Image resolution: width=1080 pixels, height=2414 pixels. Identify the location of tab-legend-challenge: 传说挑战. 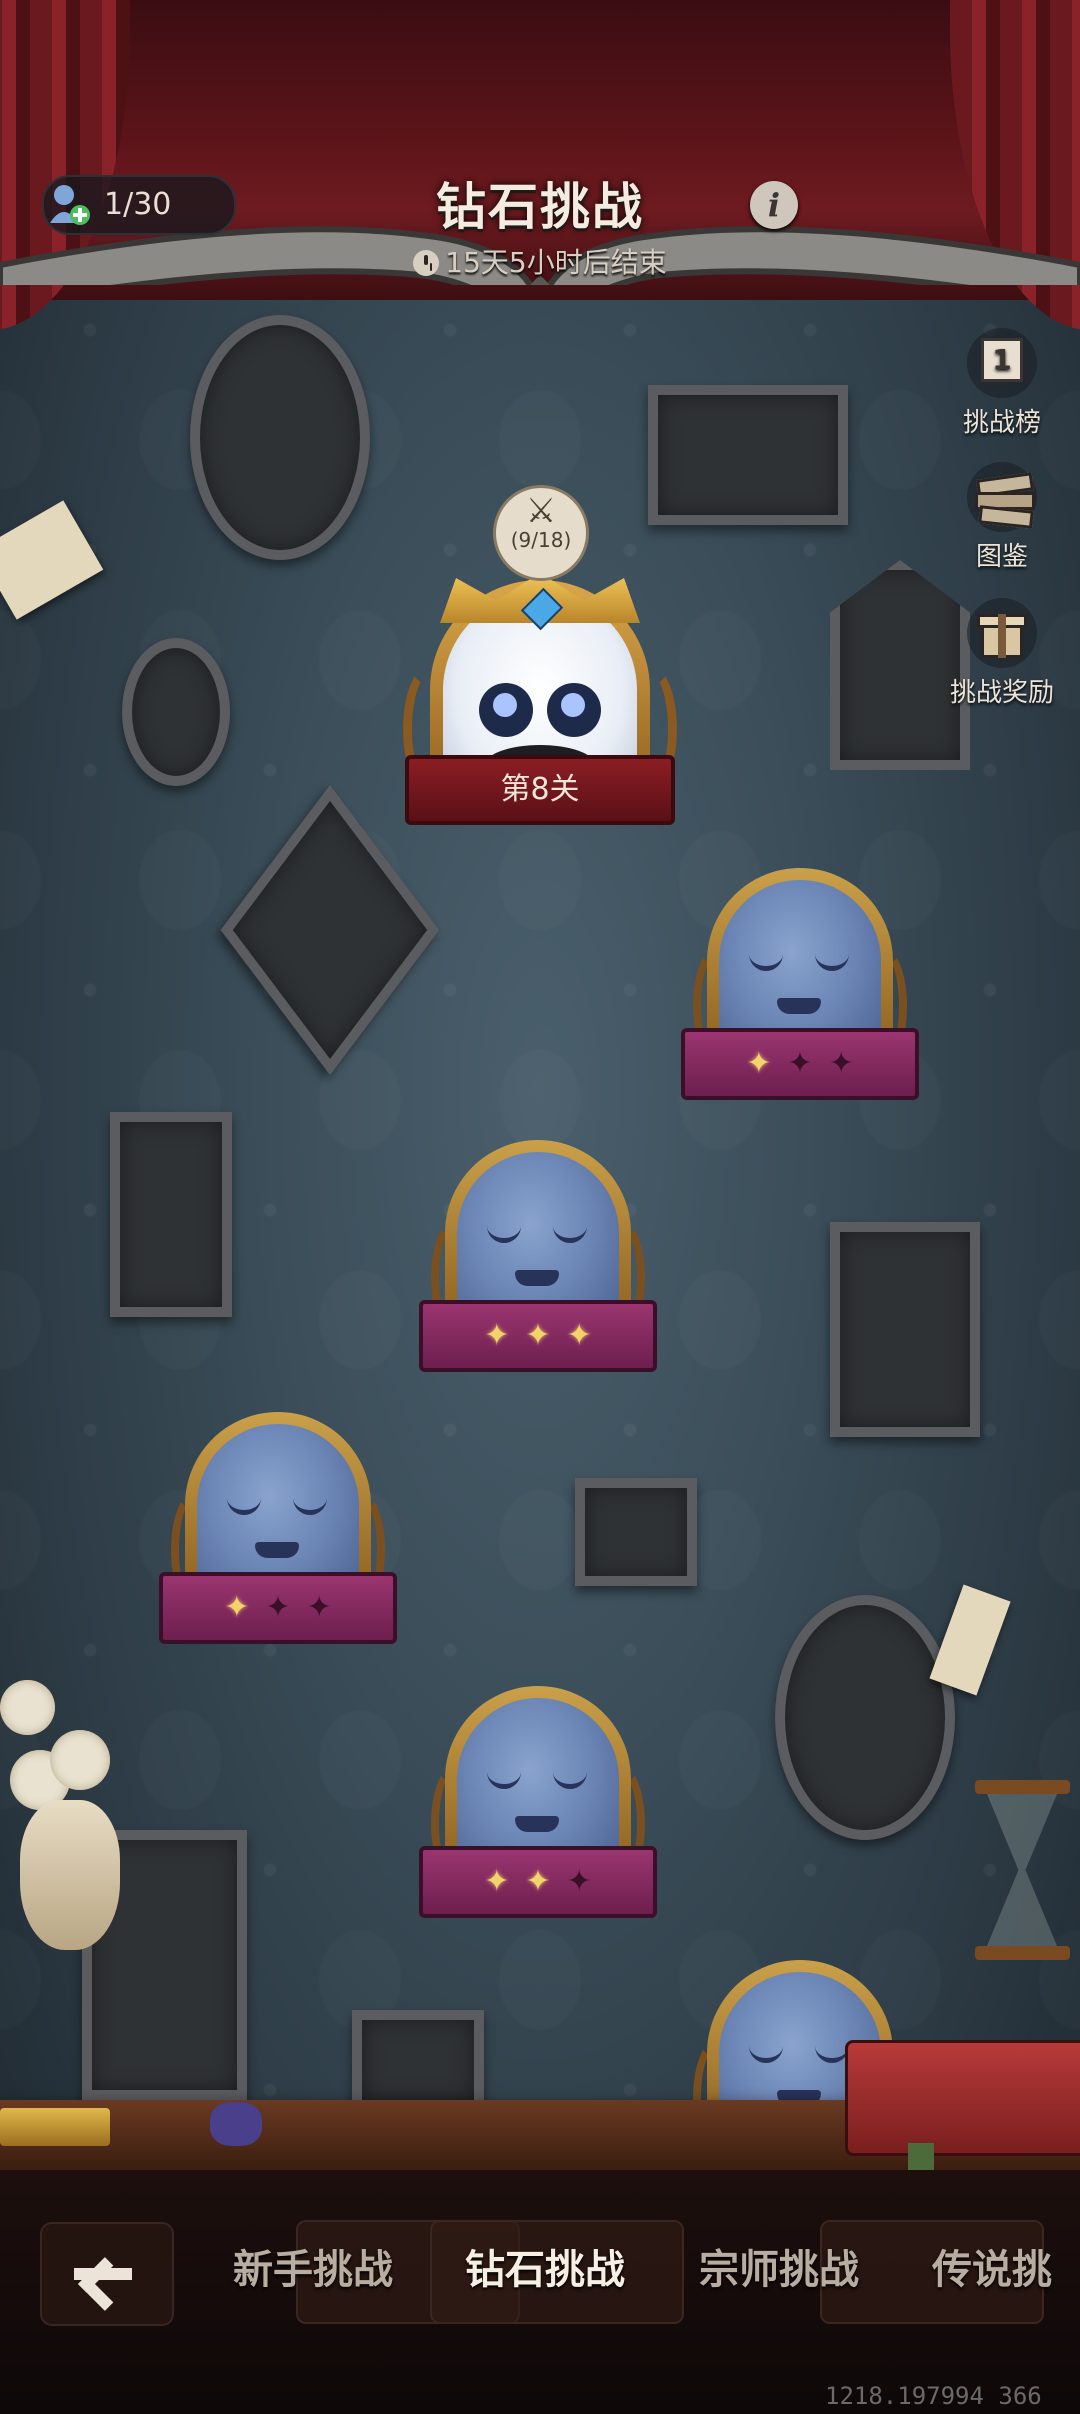
(989, 2270).